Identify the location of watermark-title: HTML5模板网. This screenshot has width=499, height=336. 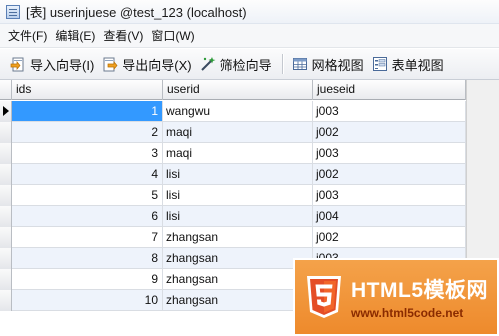
(419, 290).